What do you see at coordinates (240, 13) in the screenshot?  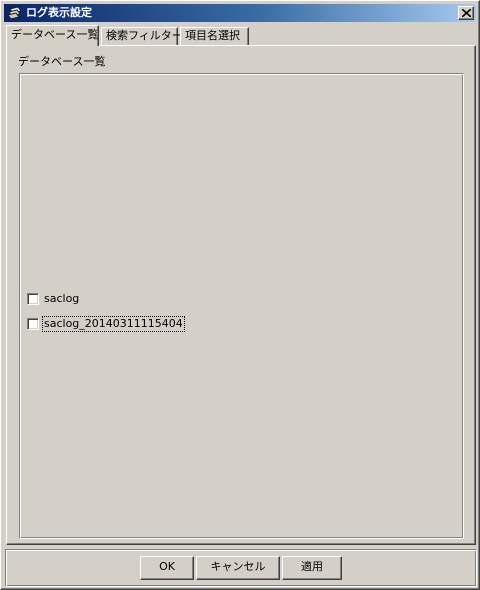 I see `title-bar: ログ表示設定` at bounding box center [240, 13].